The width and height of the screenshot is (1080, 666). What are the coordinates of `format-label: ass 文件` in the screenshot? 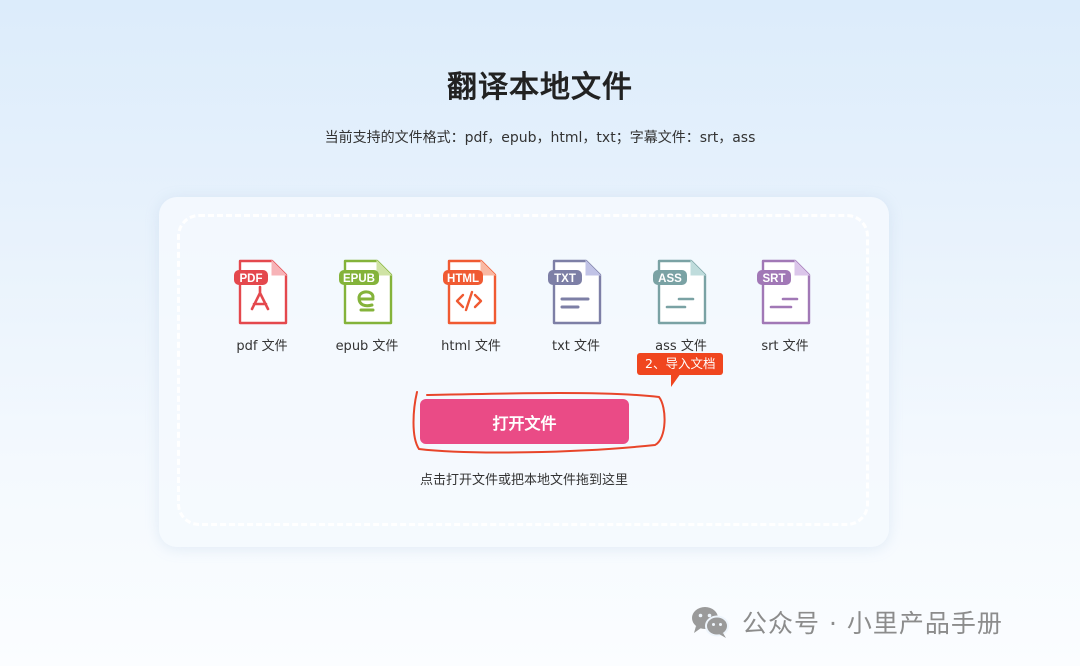 It's located at (681, 346).